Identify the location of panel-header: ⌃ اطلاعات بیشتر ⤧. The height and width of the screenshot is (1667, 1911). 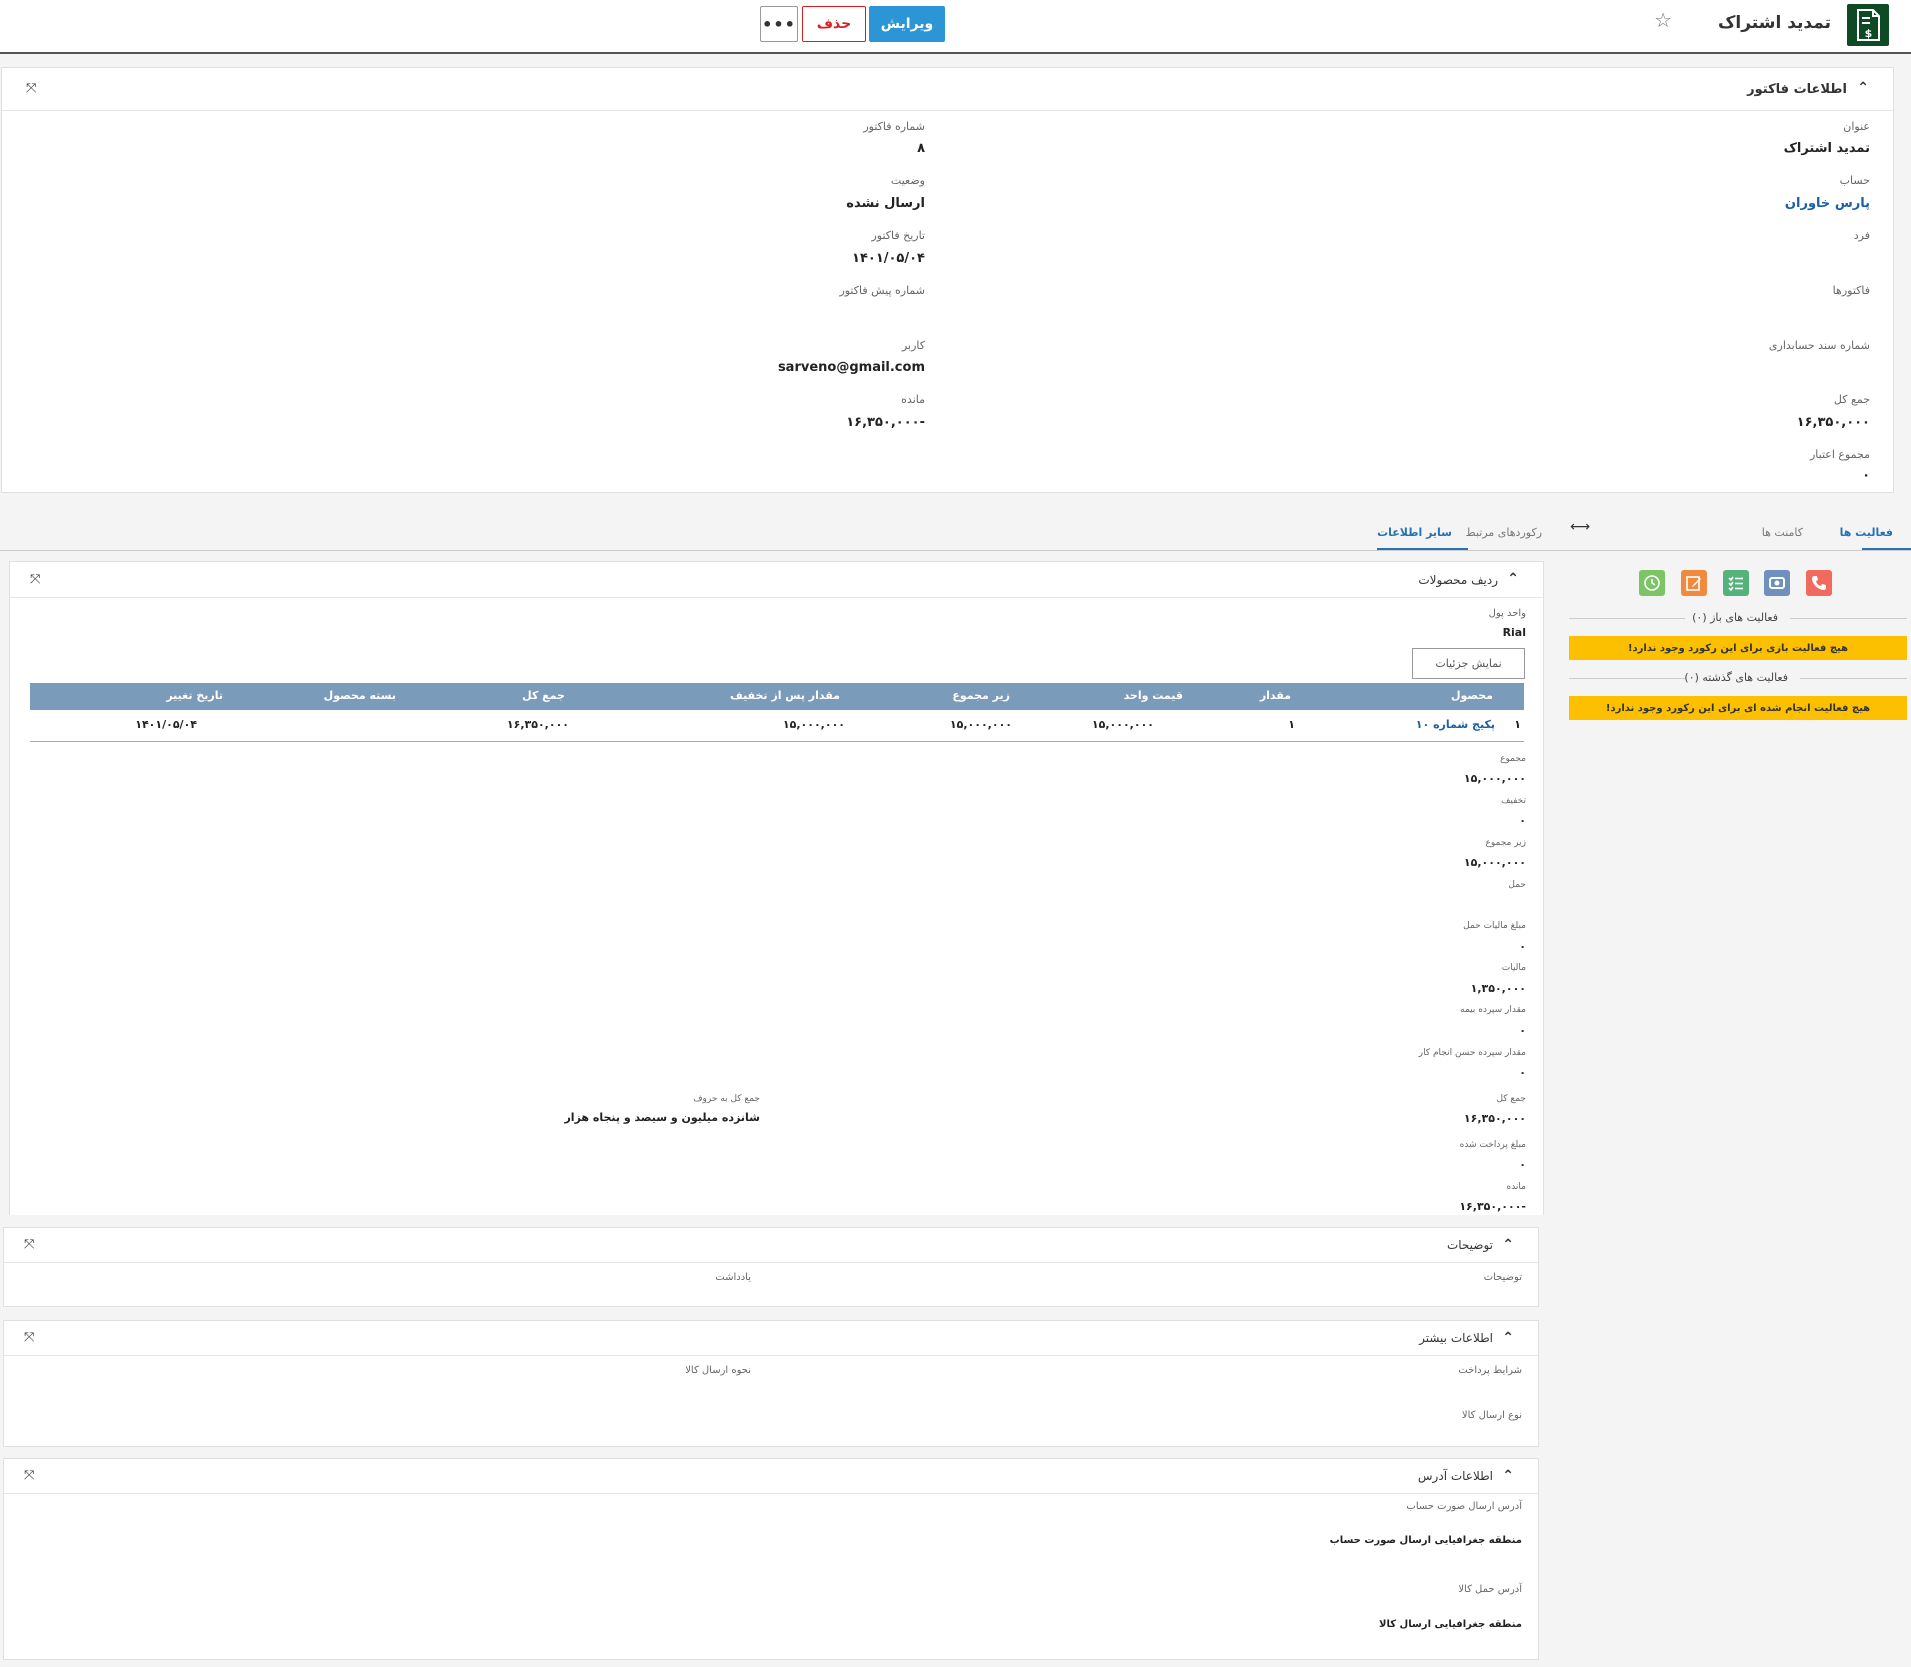
(771, 1338).